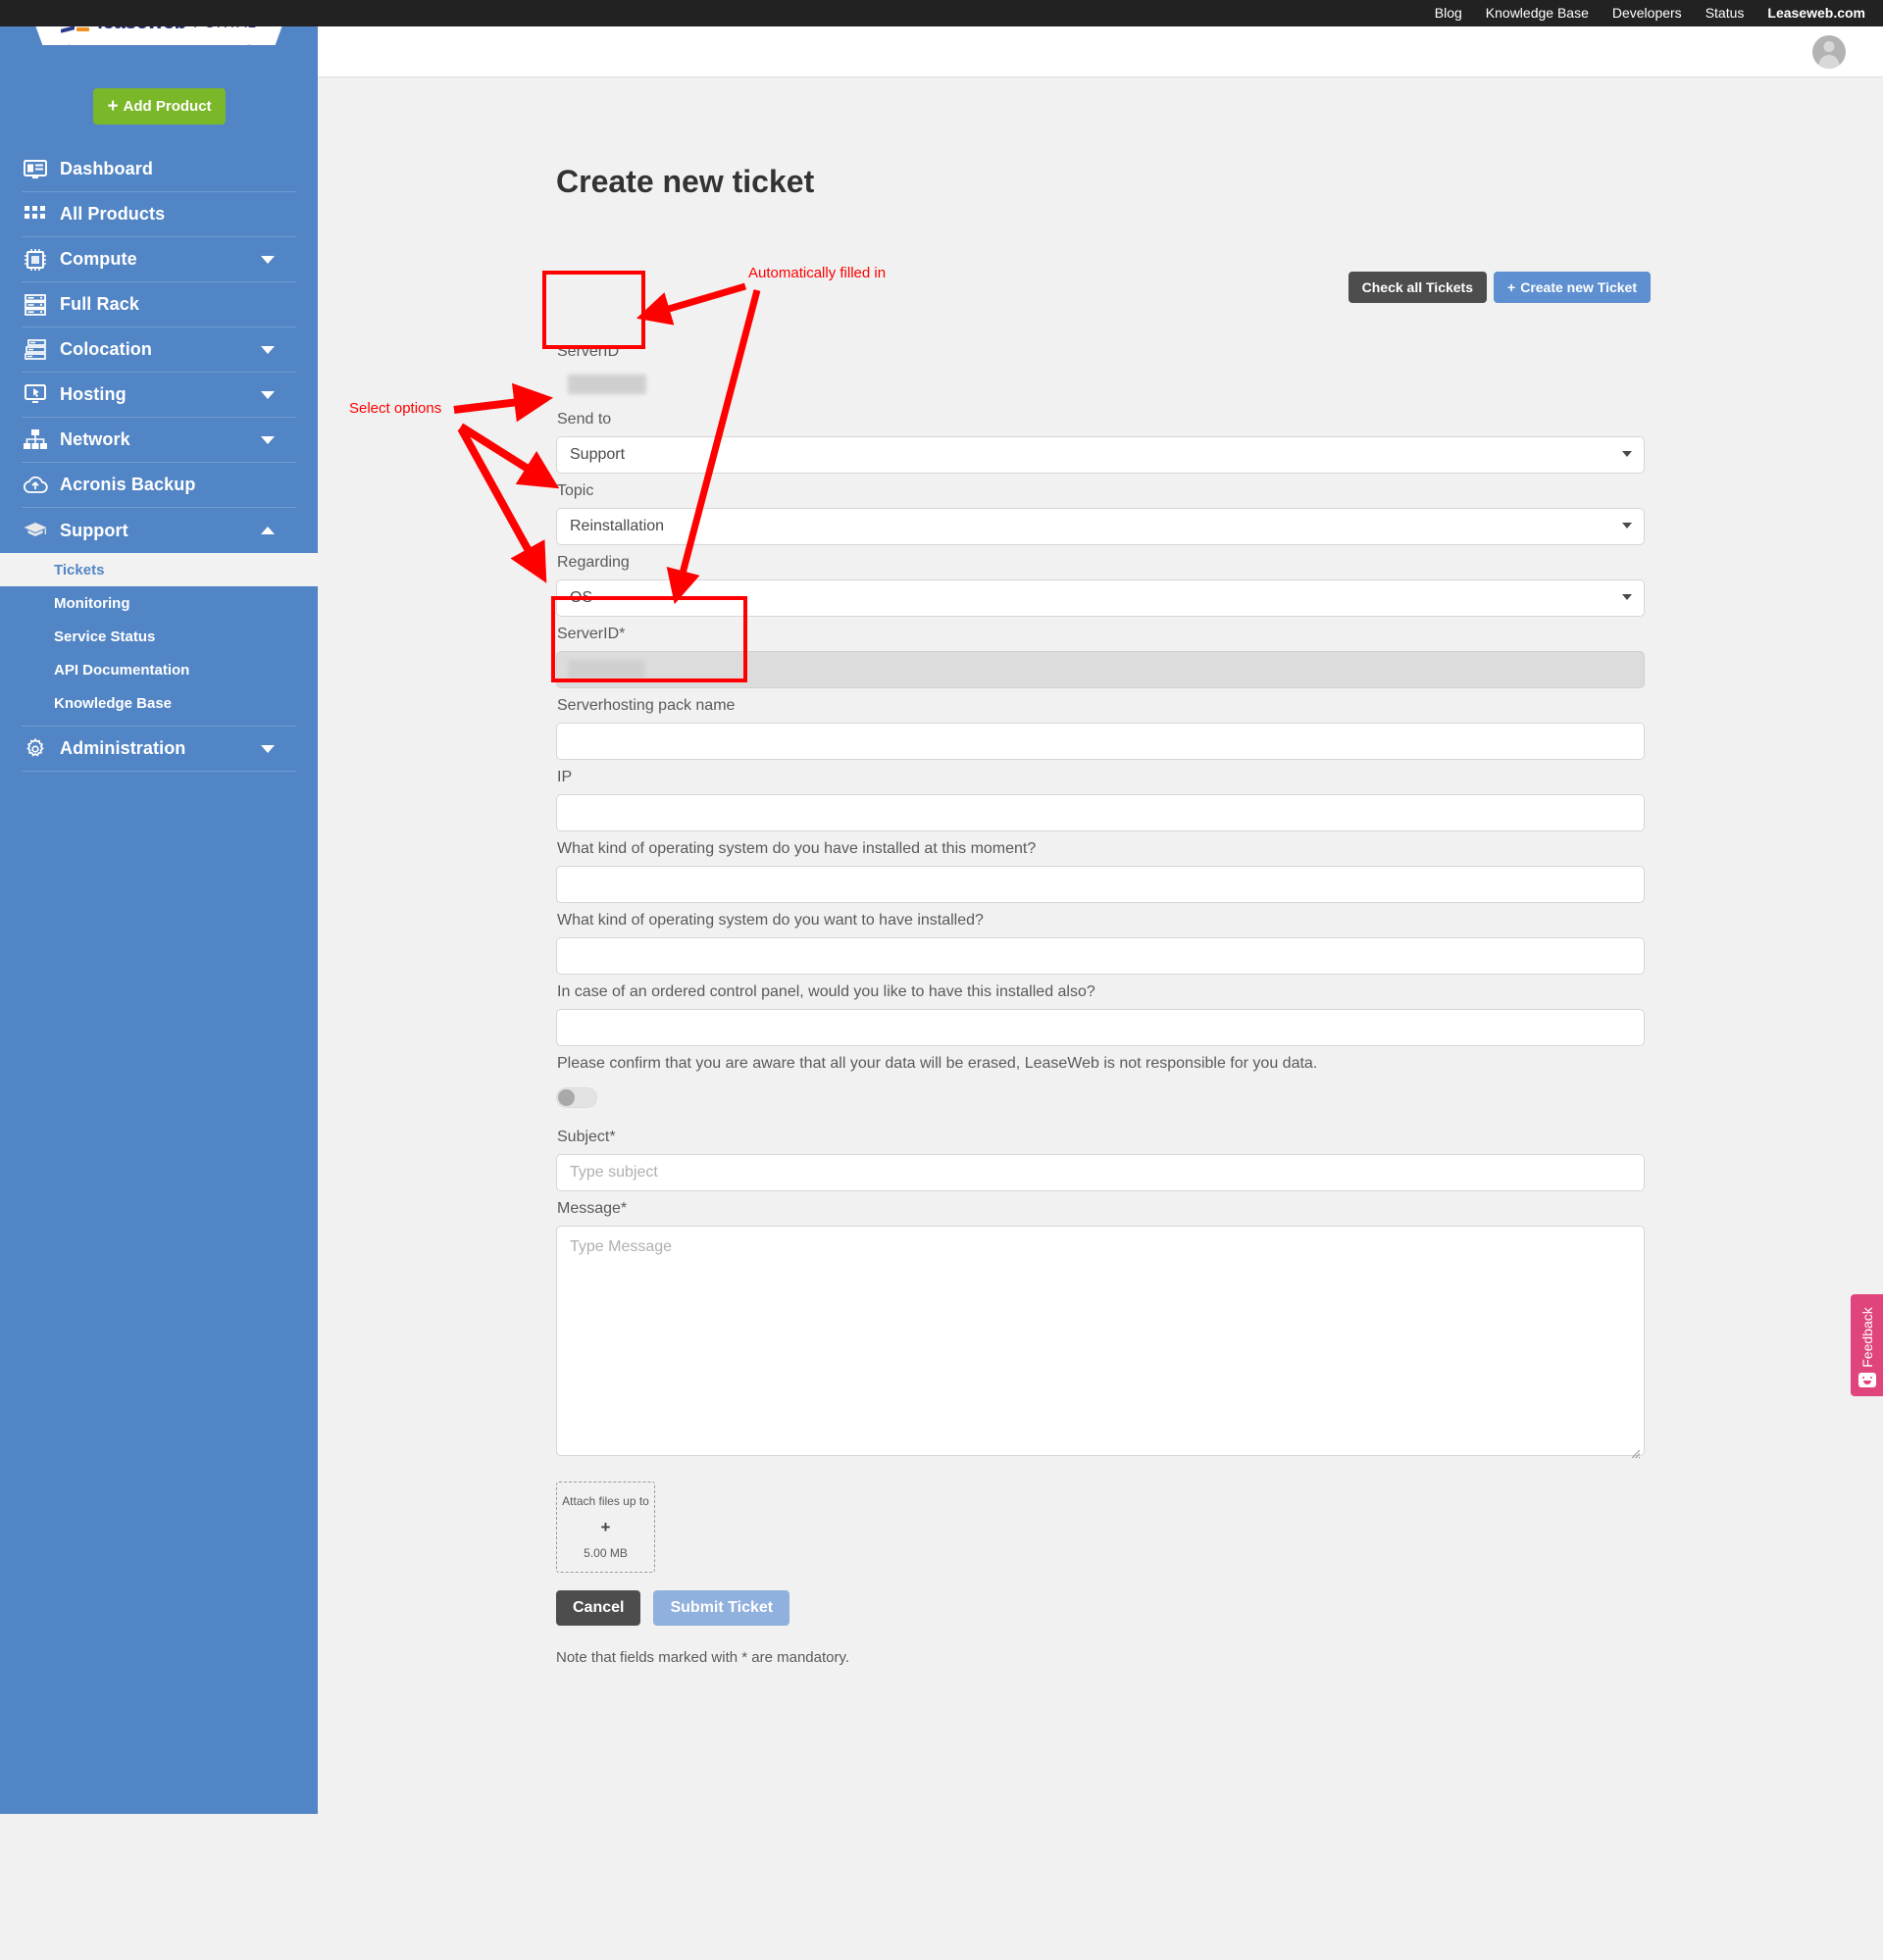 The height and width of the screenshot is (1960, 1883). What do you see at coordinates (159, 749) in the screenshot?
I see `sidebar-item-administration: Administration` at bounding box center [159, 749].